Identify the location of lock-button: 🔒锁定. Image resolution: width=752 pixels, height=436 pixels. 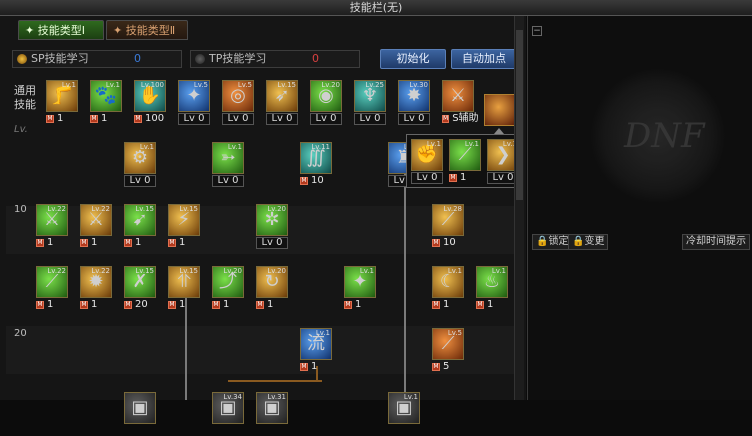
(552, 242).